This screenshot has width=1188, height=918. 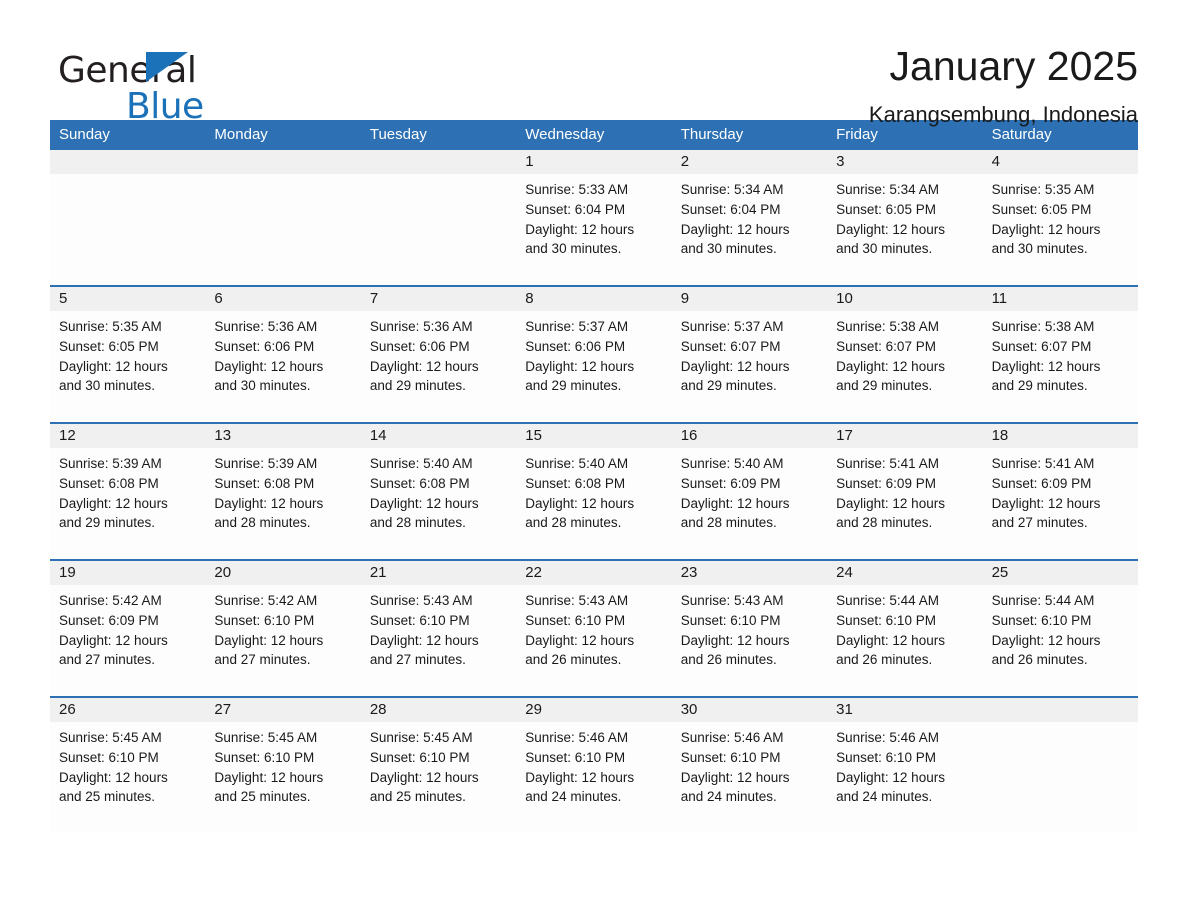 I want to click on weekday-thursday: Thursday, so click(x=712, y=134).